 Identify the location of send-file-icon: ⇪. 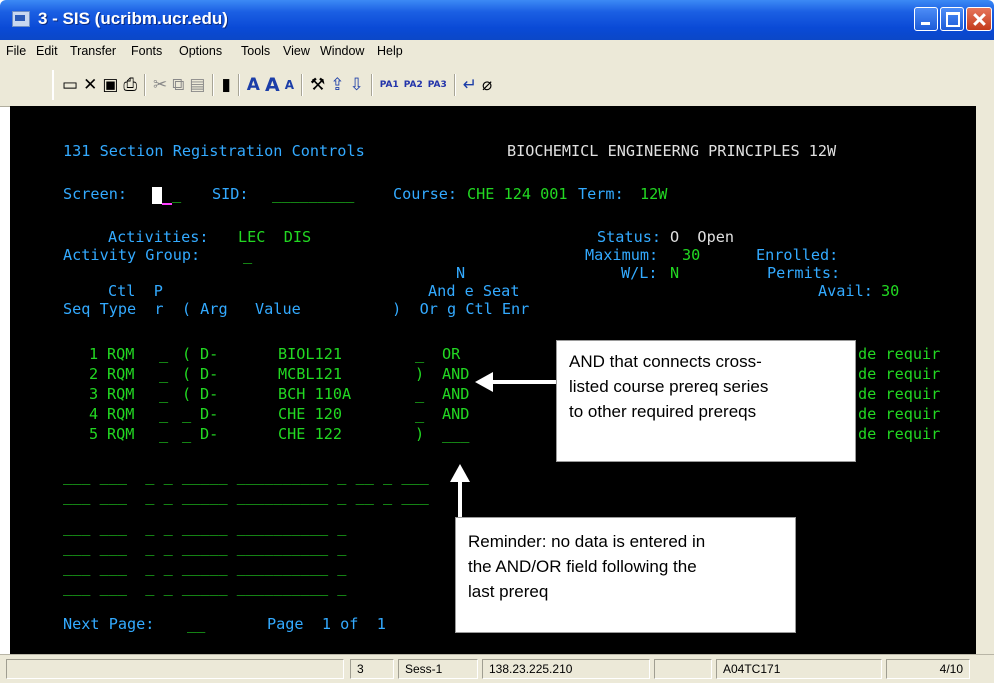
(337, 85).